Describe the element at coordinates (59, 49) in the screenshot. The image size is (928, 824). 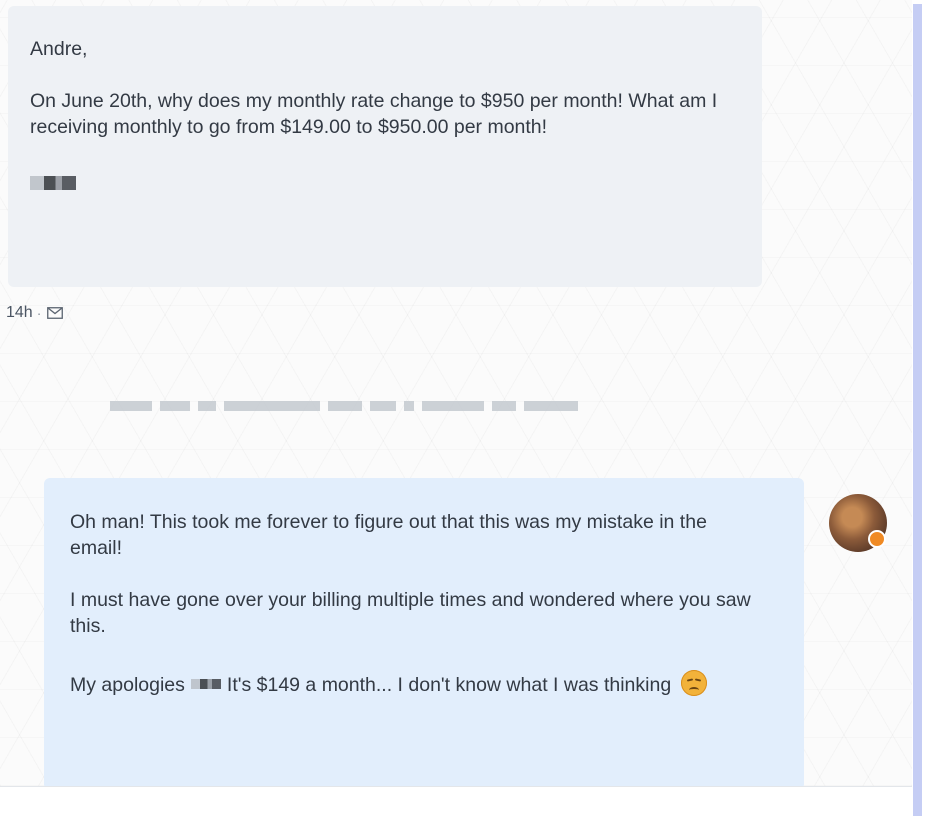
I see `message-greeting: Andre,` at that location.